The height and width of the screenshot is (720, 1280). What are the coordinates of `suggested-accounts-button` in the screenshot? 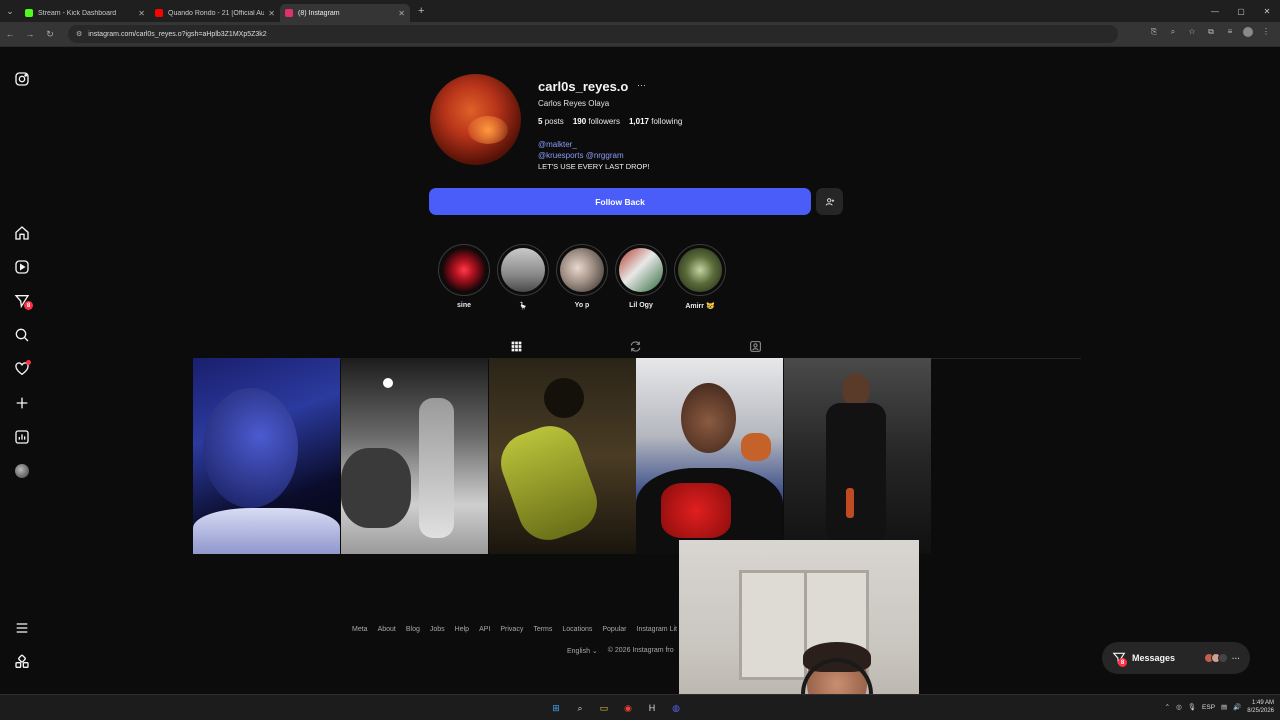 It's located at (829, 201).